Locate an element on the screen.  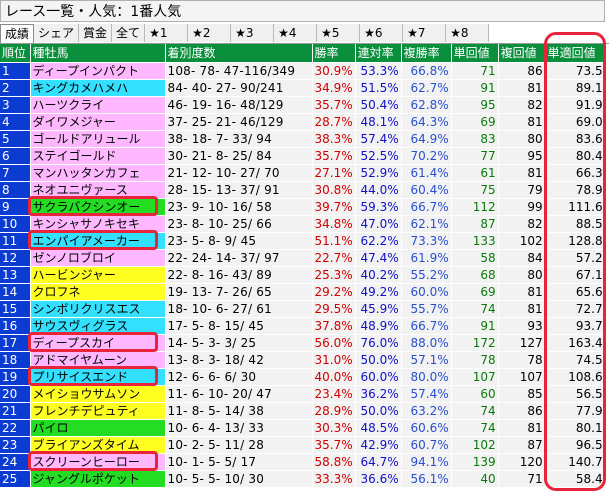
cell-place3: 61.4% is located at coordinates (426, 173).